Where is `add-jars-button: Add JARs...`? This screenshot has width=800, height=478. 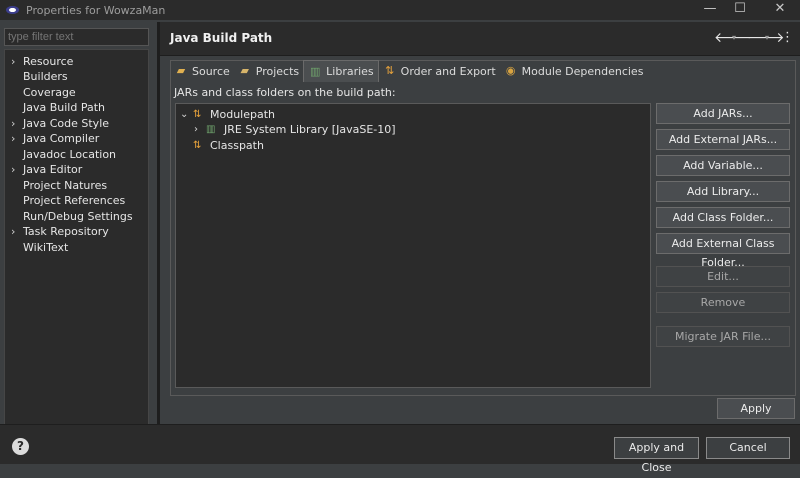
add-jars-button: Add JARs... is located at coordinates (723, 113).